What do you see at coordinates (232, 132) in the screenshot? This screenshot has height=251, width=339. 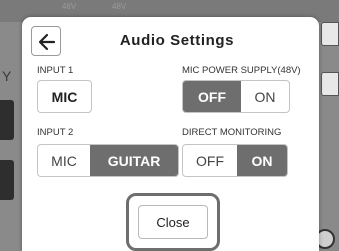 I see `direct-monitoring-label: DIRECT MONITORING` at bounding box center [232, 132].